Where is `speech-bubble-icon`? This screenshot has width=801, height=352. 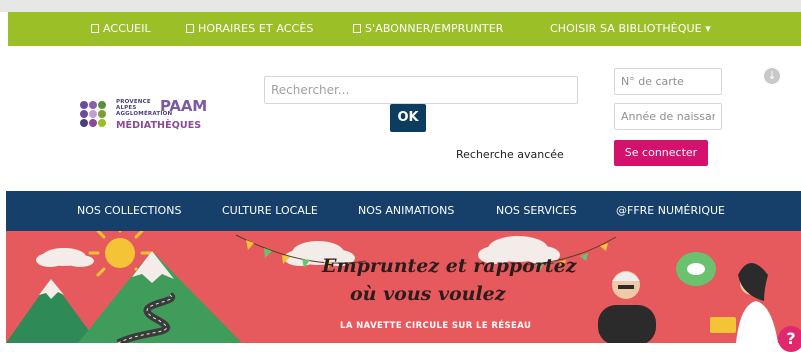 speech-bubble-icon is located at coordinates (696, 269).